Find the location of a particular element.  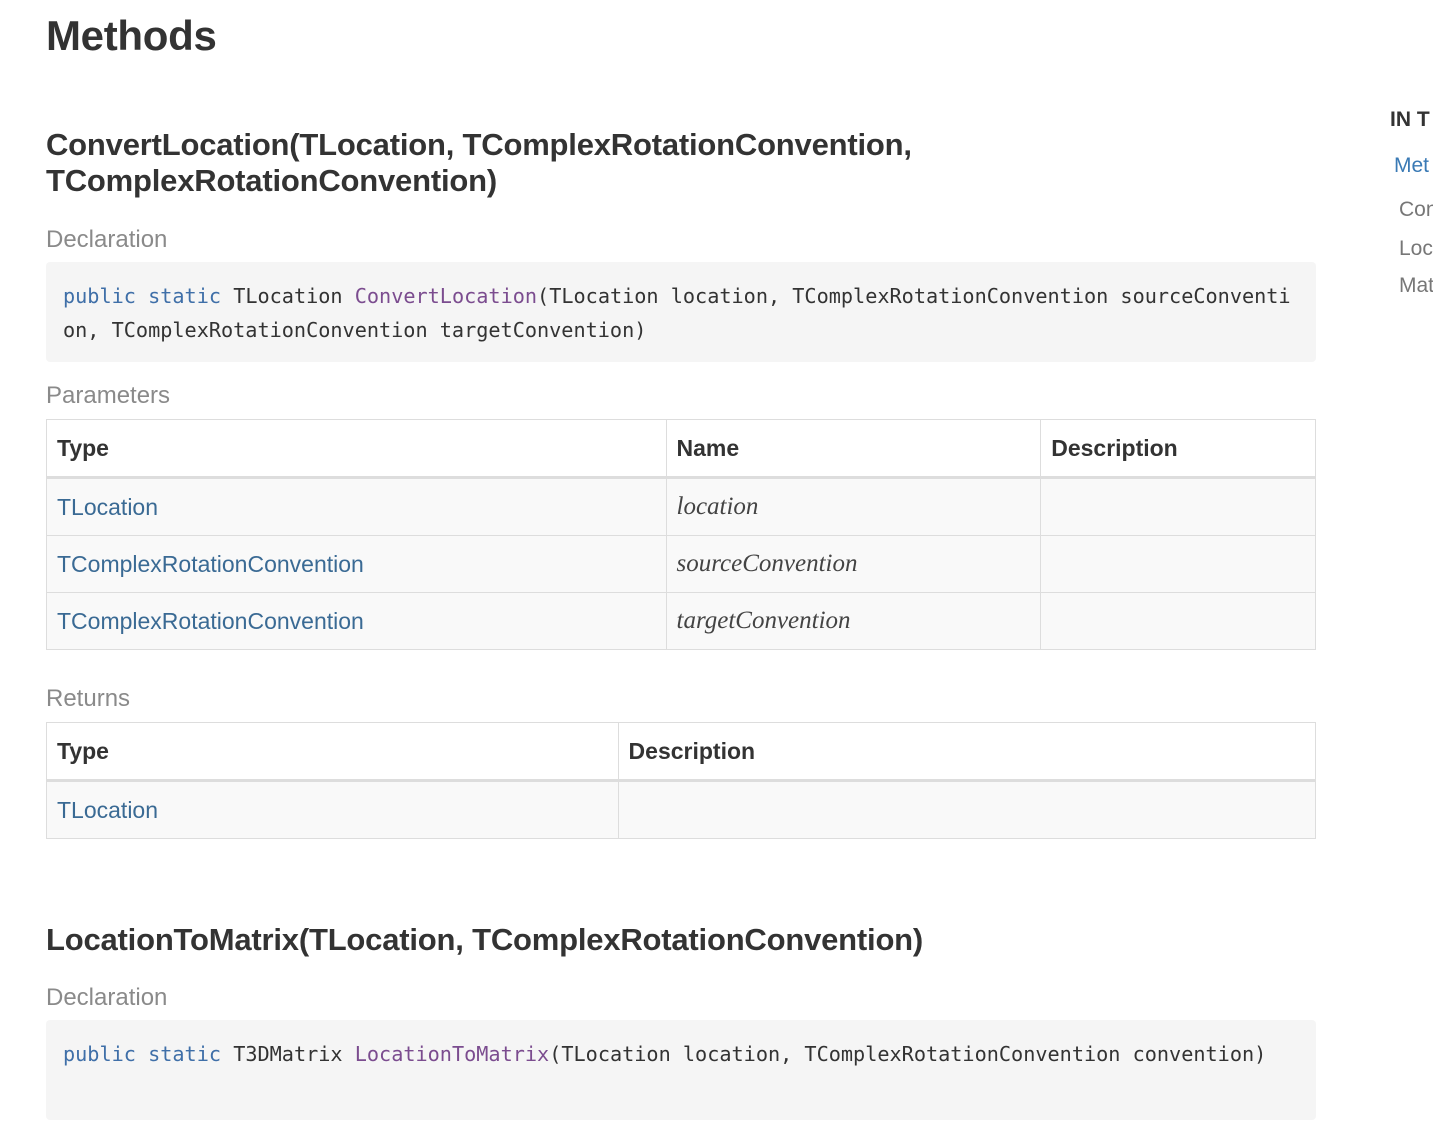

returns-table: Type Description TLocation is located at coordinates (681, 780).